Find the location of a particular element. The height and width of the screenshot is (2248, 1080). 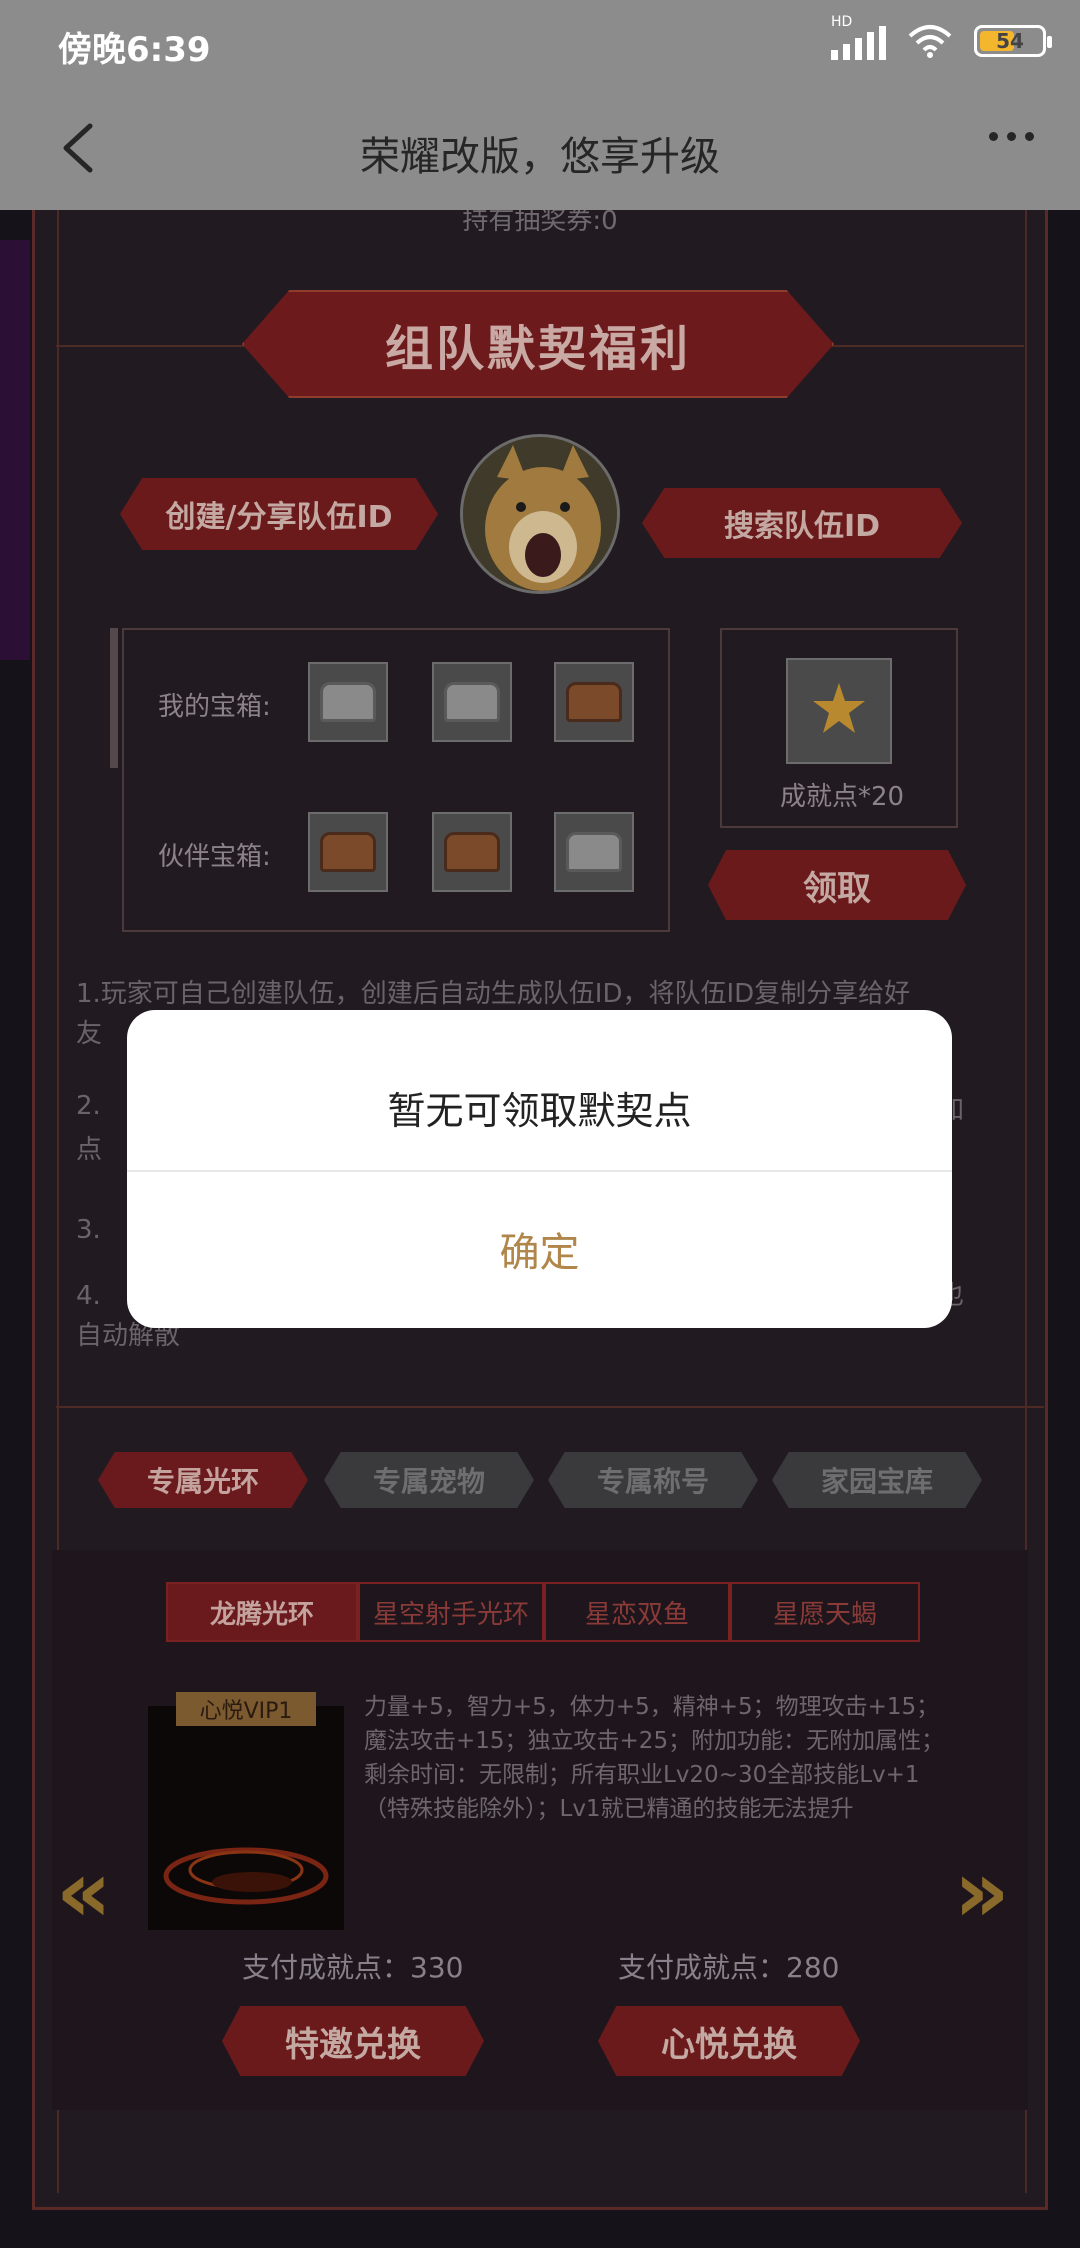

rule-line-1: 1.玩家可自己创建队伍，创建后自动生成队伍ID，将队伍ID复制分享给好 is located at coordinates (493, 994).